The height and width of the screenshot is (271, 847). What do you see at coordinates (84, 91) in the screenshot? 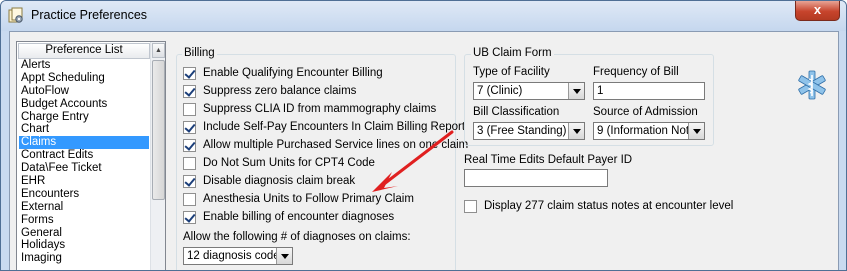
I see `preference-item-autoflow: AutoFlow` at bounding box center [84, 91].